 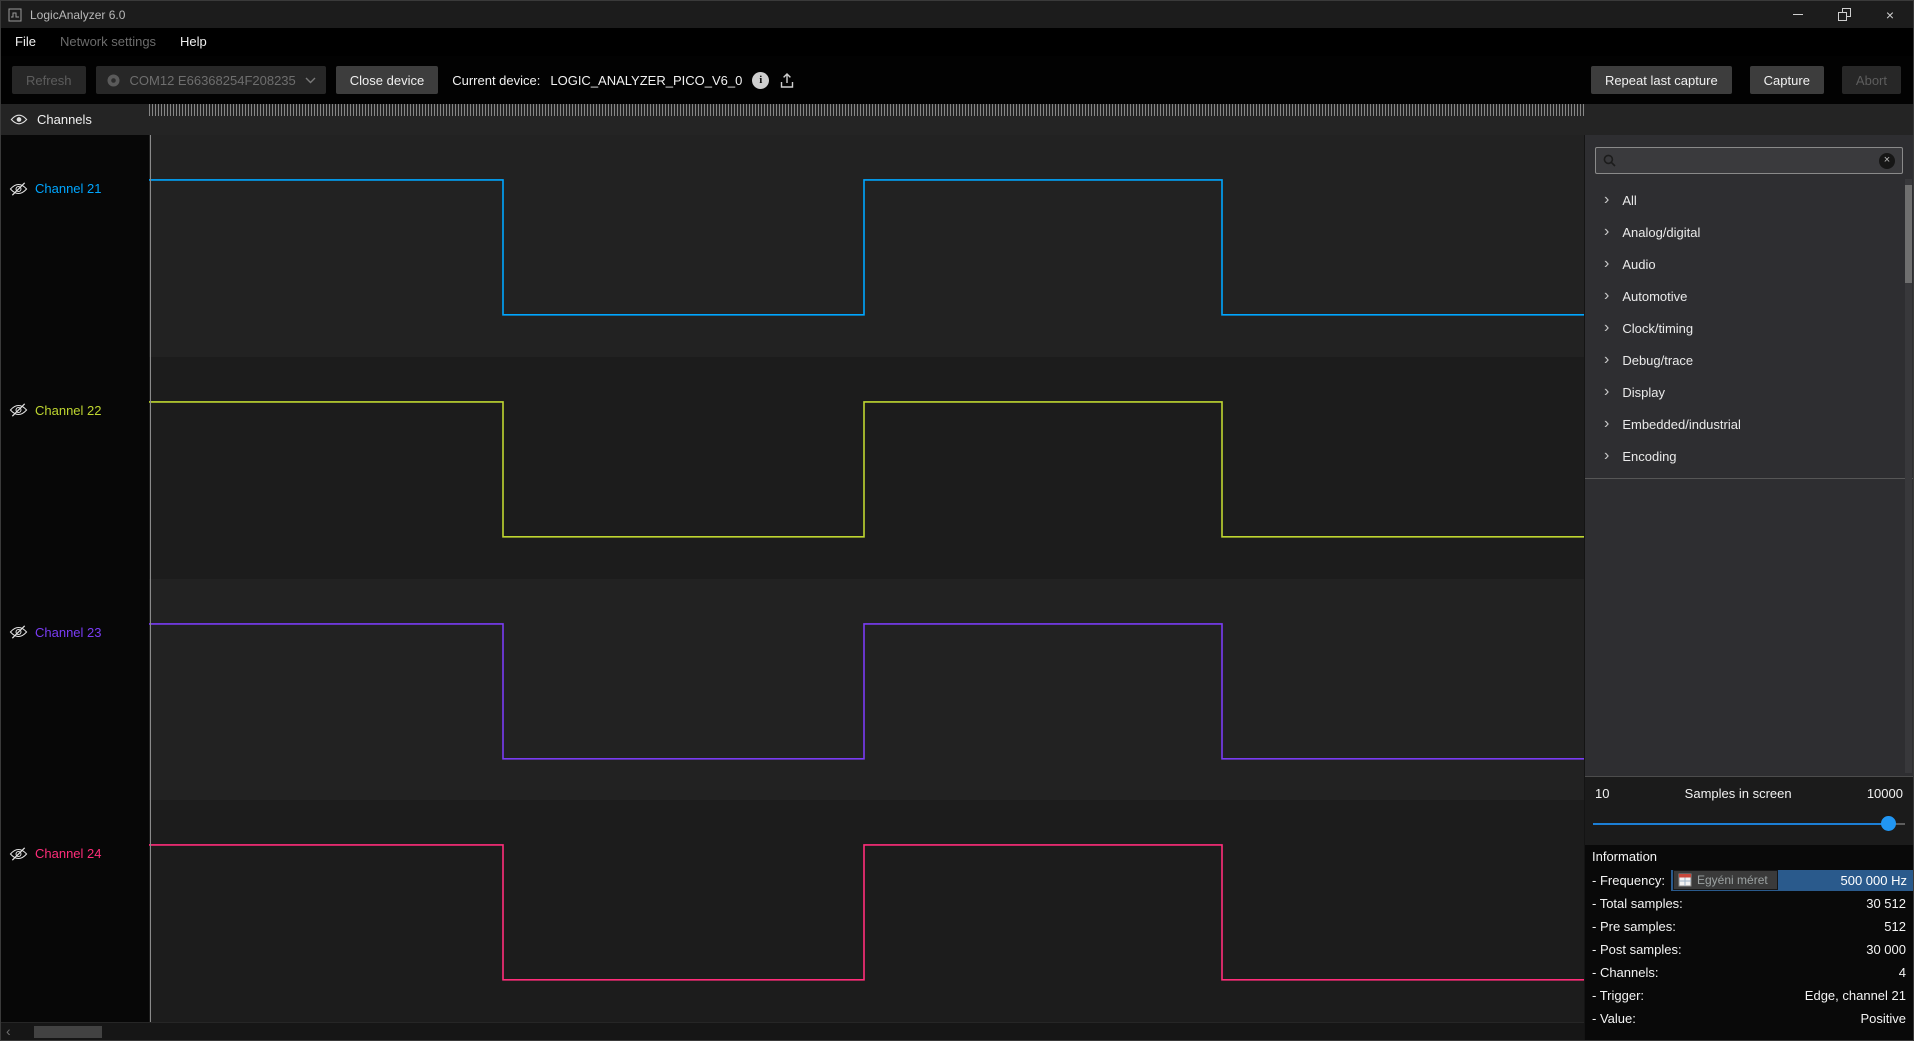 I want to click on device-combo-value: COM12 E66368254F208235, so click(x=212, y=80).